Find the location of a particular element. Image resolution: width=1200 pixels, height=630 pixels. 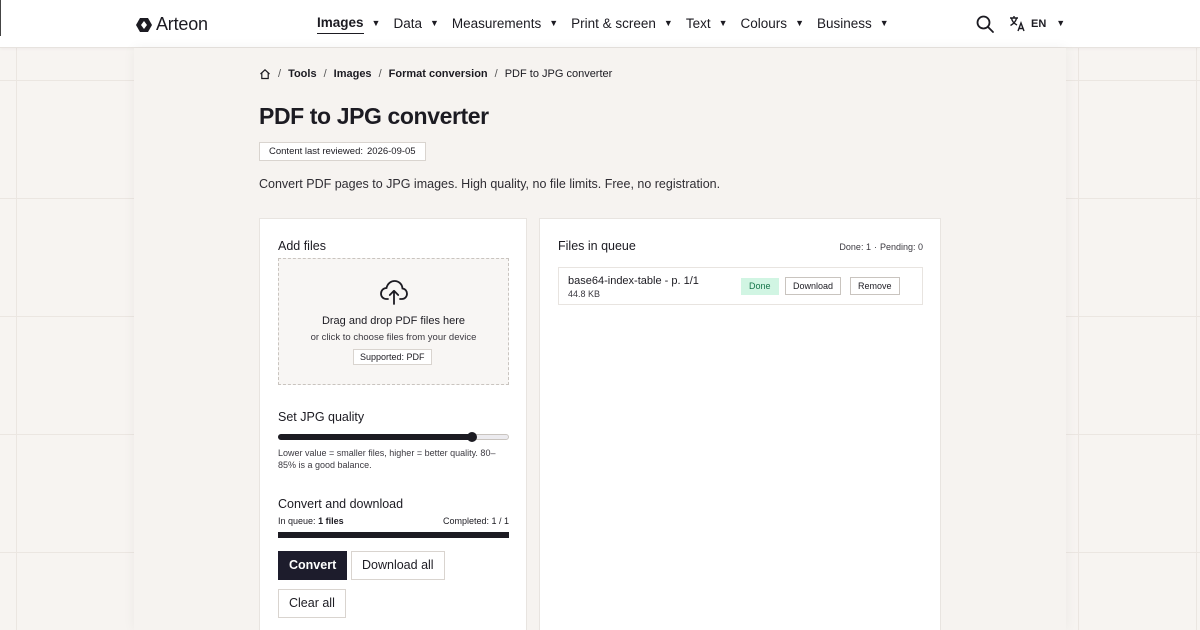

language-code: EN is located at coordinates (1039, 23).